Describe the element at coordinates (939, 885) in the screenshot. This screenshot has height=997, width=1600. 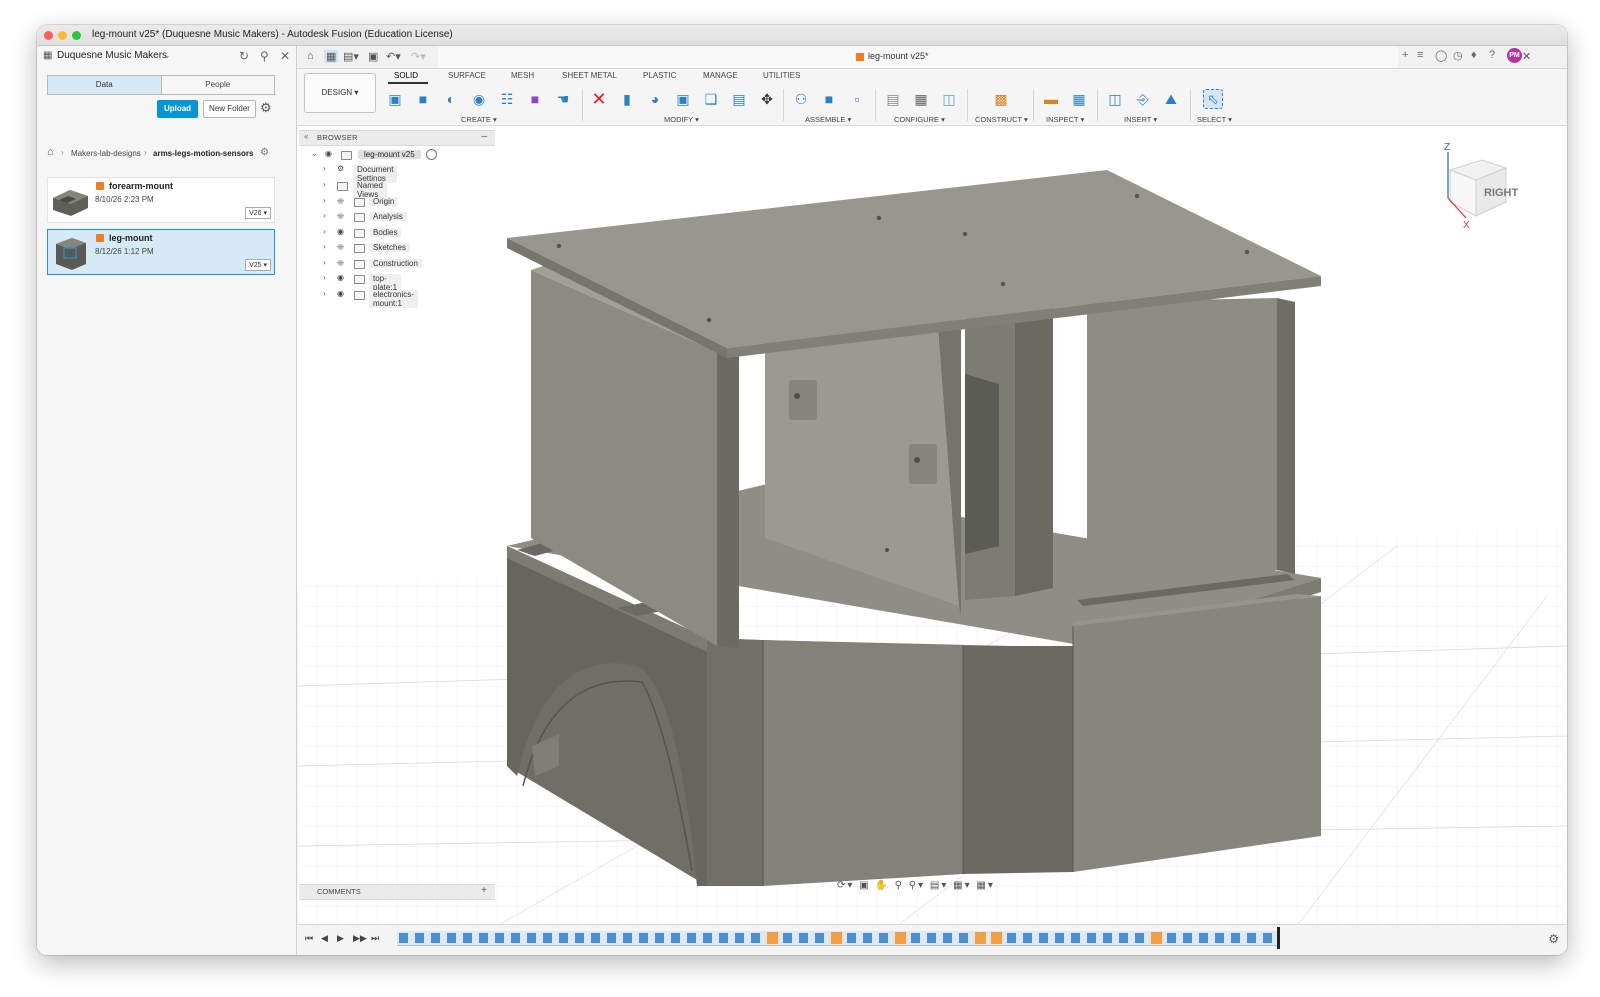
I see `display-settings-icon: ▤▾` at that location.